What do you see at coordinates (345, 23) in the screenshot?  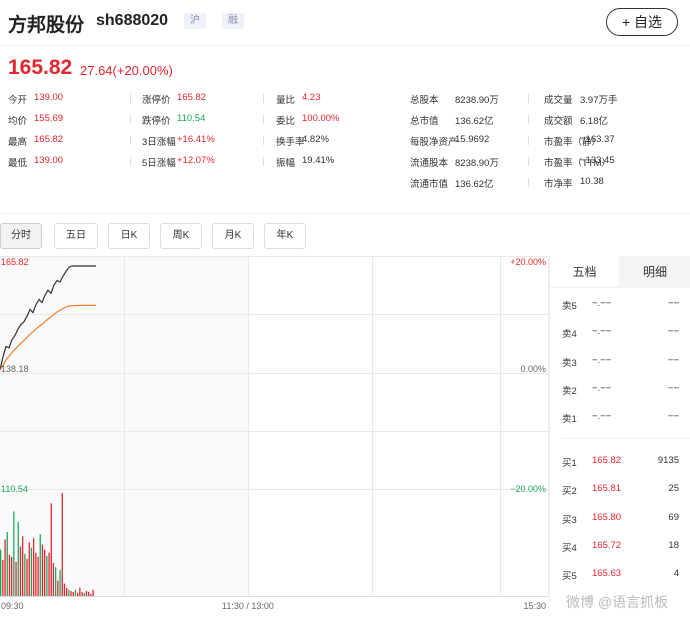 I see `stock-header: 方邦股份 sh688020 沪 融 + 自选` at bounding box center [345, 23].